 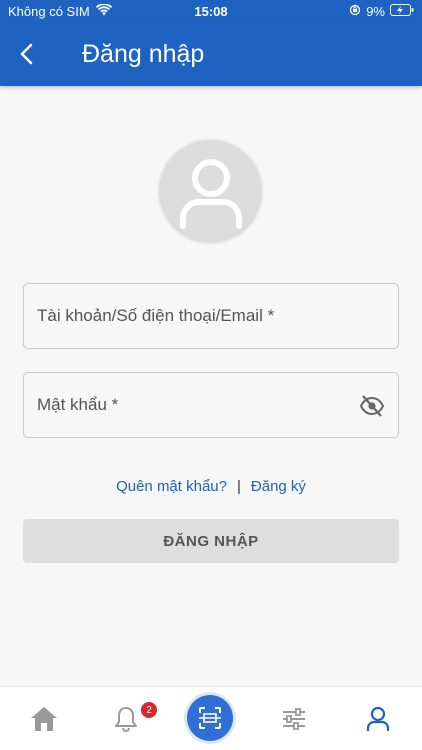 I want to click on status-right: 9%, so click(x=381, y=11).